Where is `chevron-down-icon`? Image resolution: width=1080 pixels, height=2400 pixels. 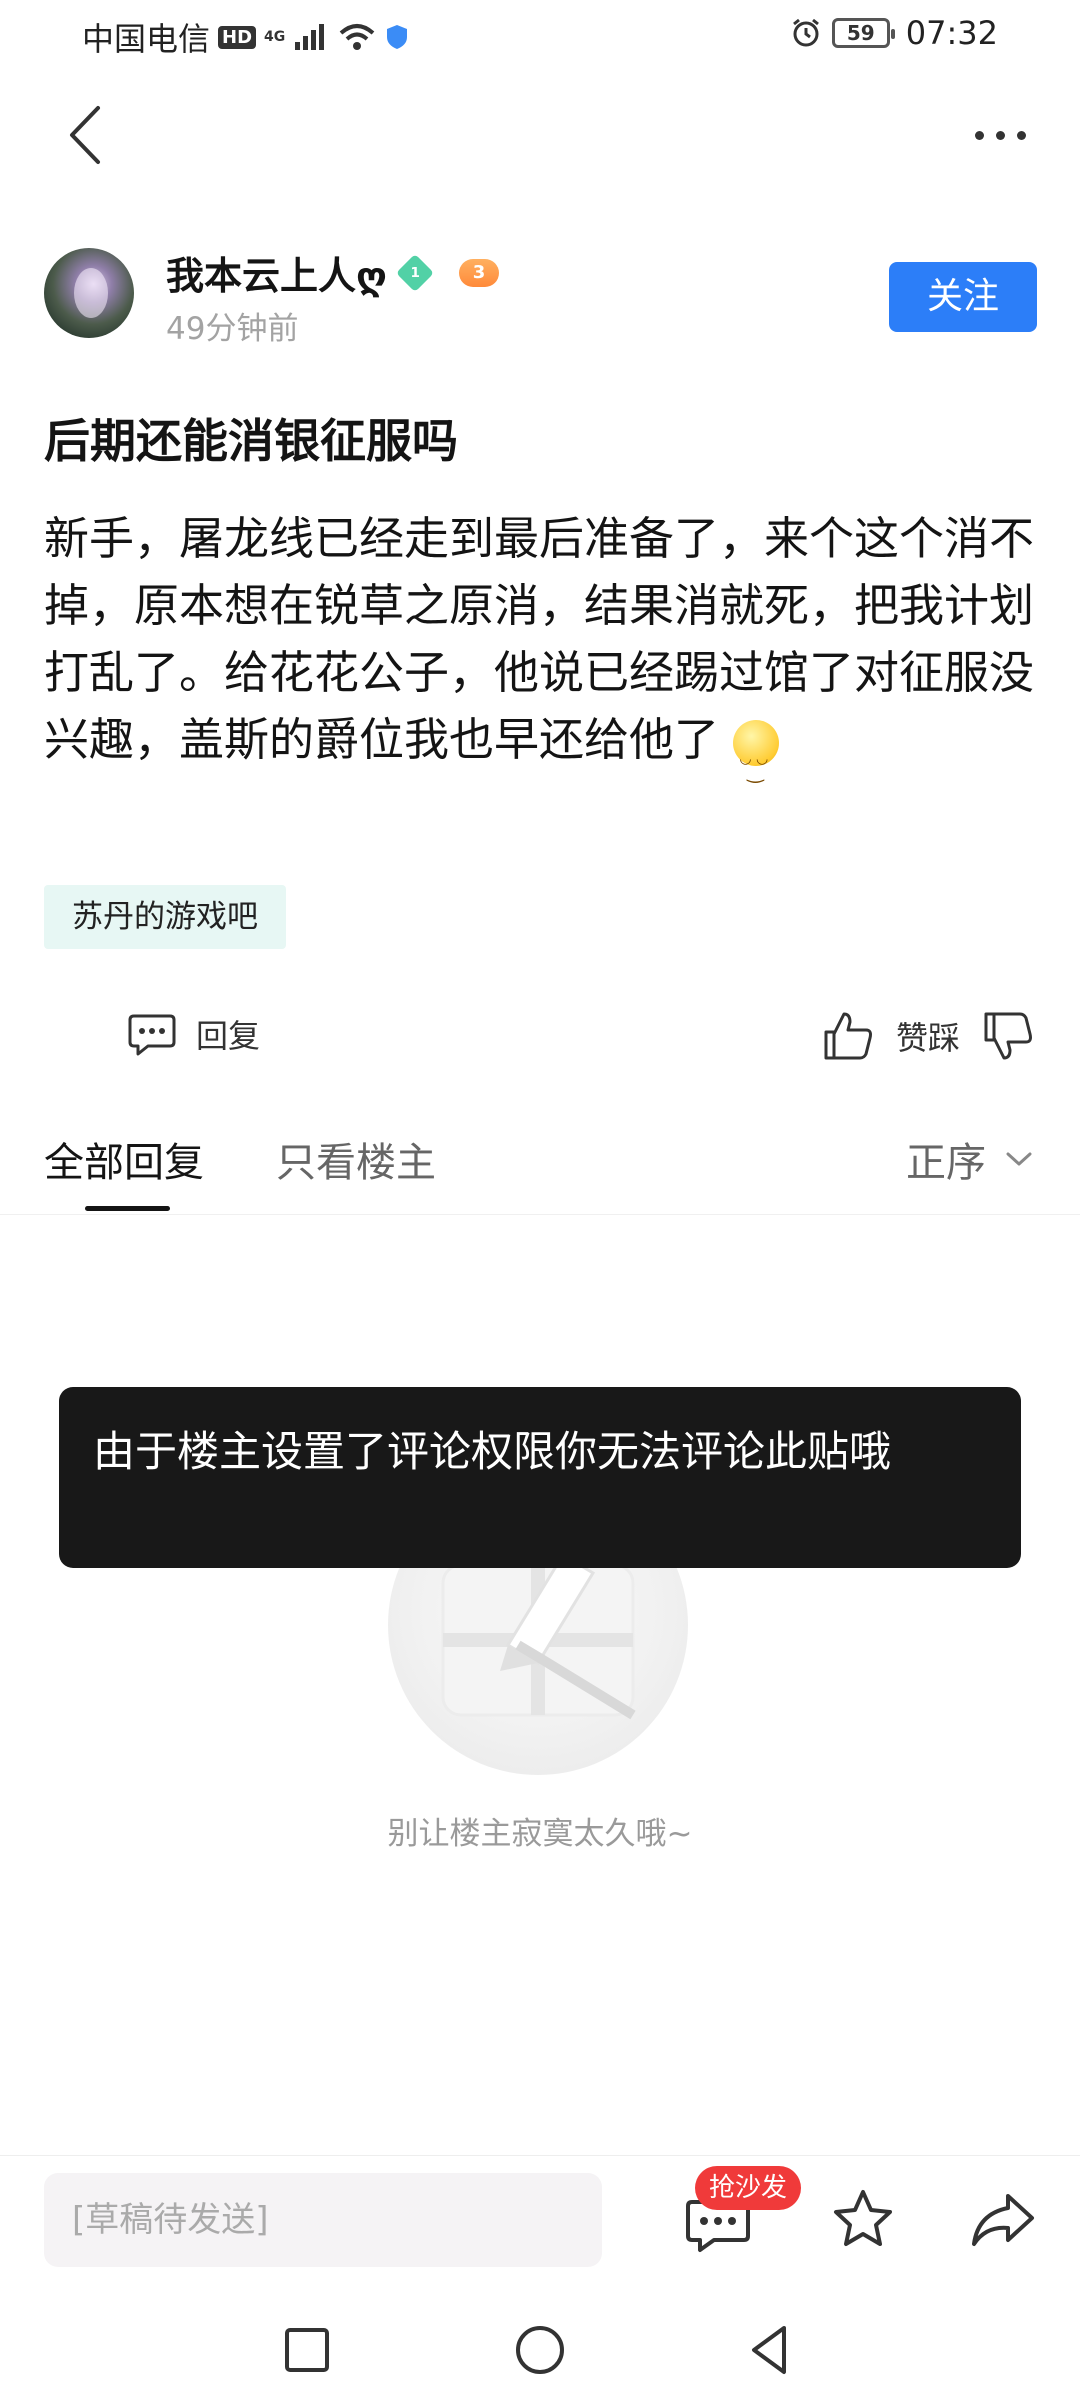
chevron-down-icon is located at coordinates (1019, 1159).